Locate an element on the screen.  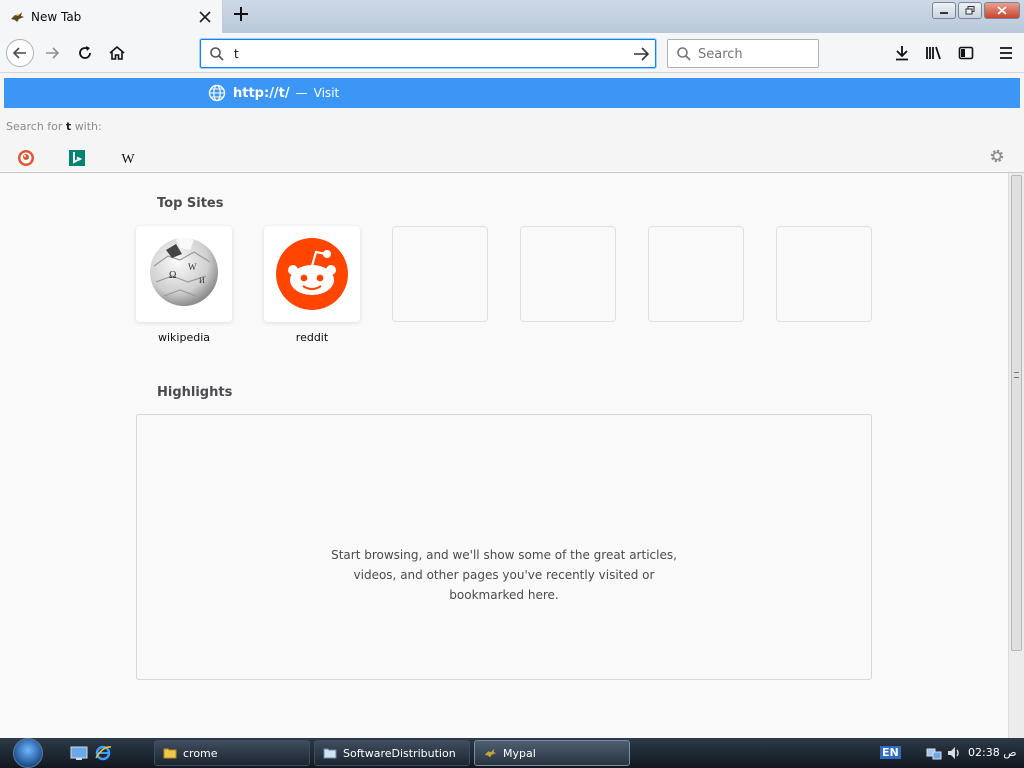
hamburger-menu-icon is located at coordinates (1006, 53).